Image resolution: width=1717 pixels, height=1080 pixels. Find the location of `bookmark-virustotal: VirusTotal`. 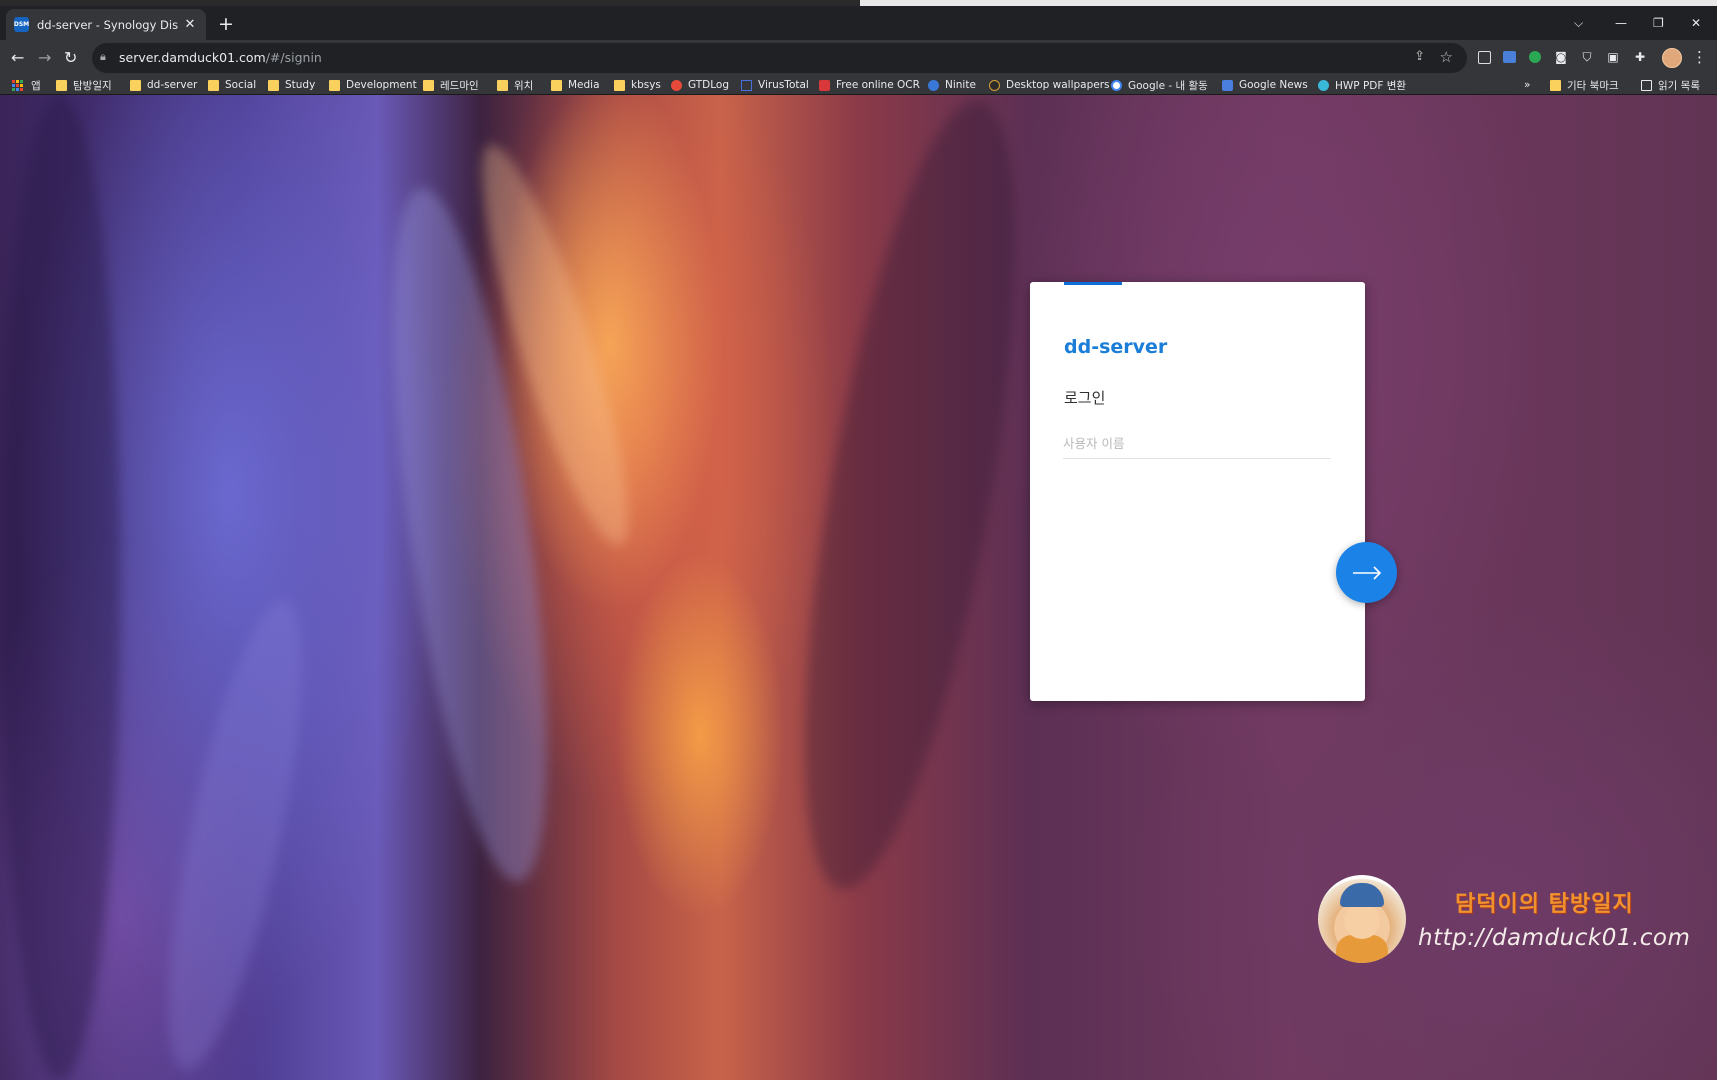

bookmark-virustotal: VirusTotal is located at coordinates (775, 85).